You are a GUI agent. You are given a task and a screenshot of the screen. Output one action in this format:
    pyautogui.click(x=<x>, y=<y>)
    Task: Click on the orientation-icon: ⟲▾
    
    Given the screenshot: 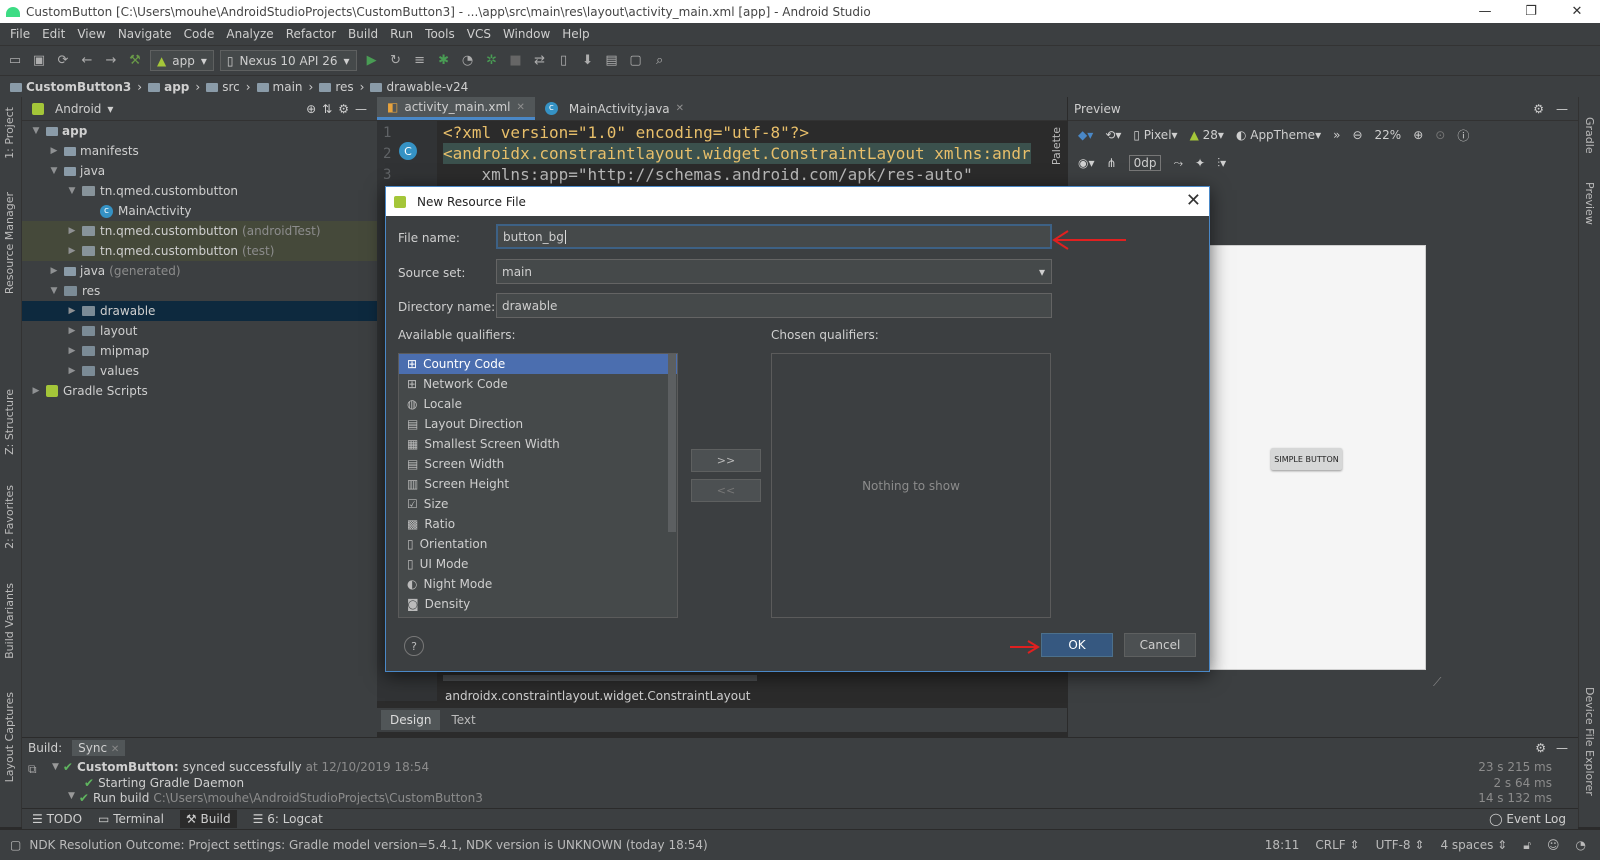 What is the action you would take?
    pyautogui.click(x=1113, y=135)
    